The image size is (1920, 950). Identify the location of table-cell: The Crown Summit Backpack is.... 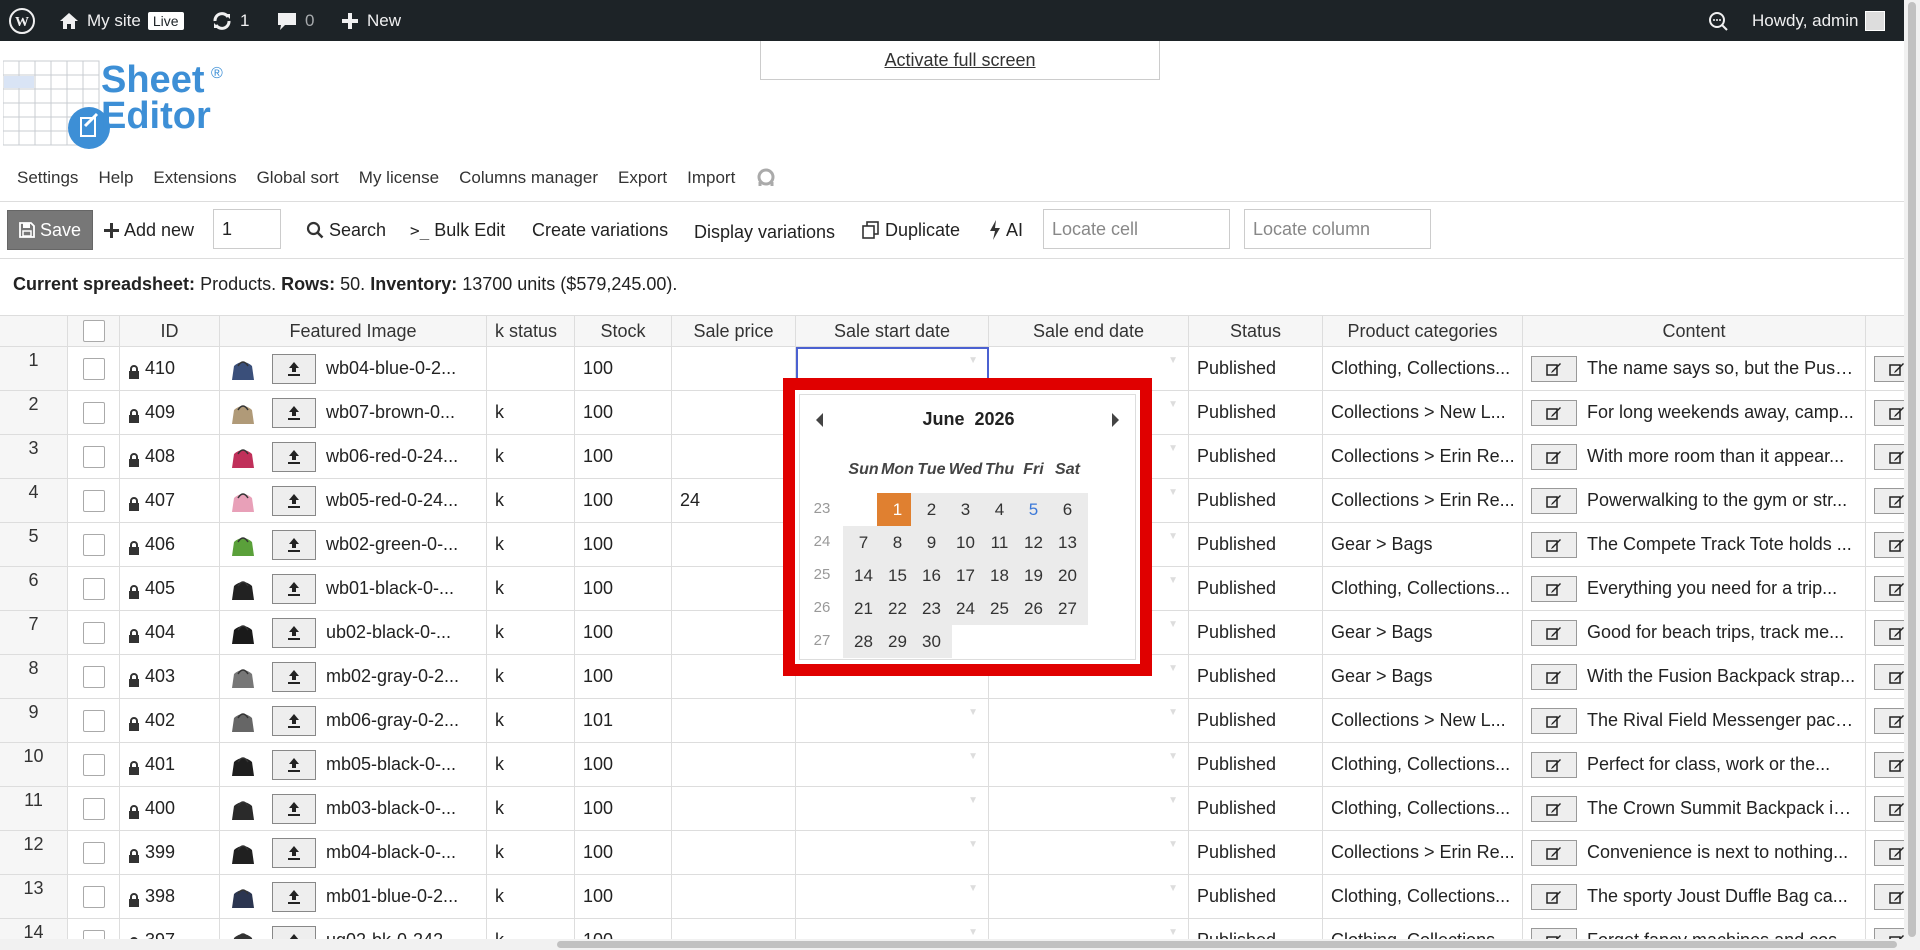
(1694, 809).